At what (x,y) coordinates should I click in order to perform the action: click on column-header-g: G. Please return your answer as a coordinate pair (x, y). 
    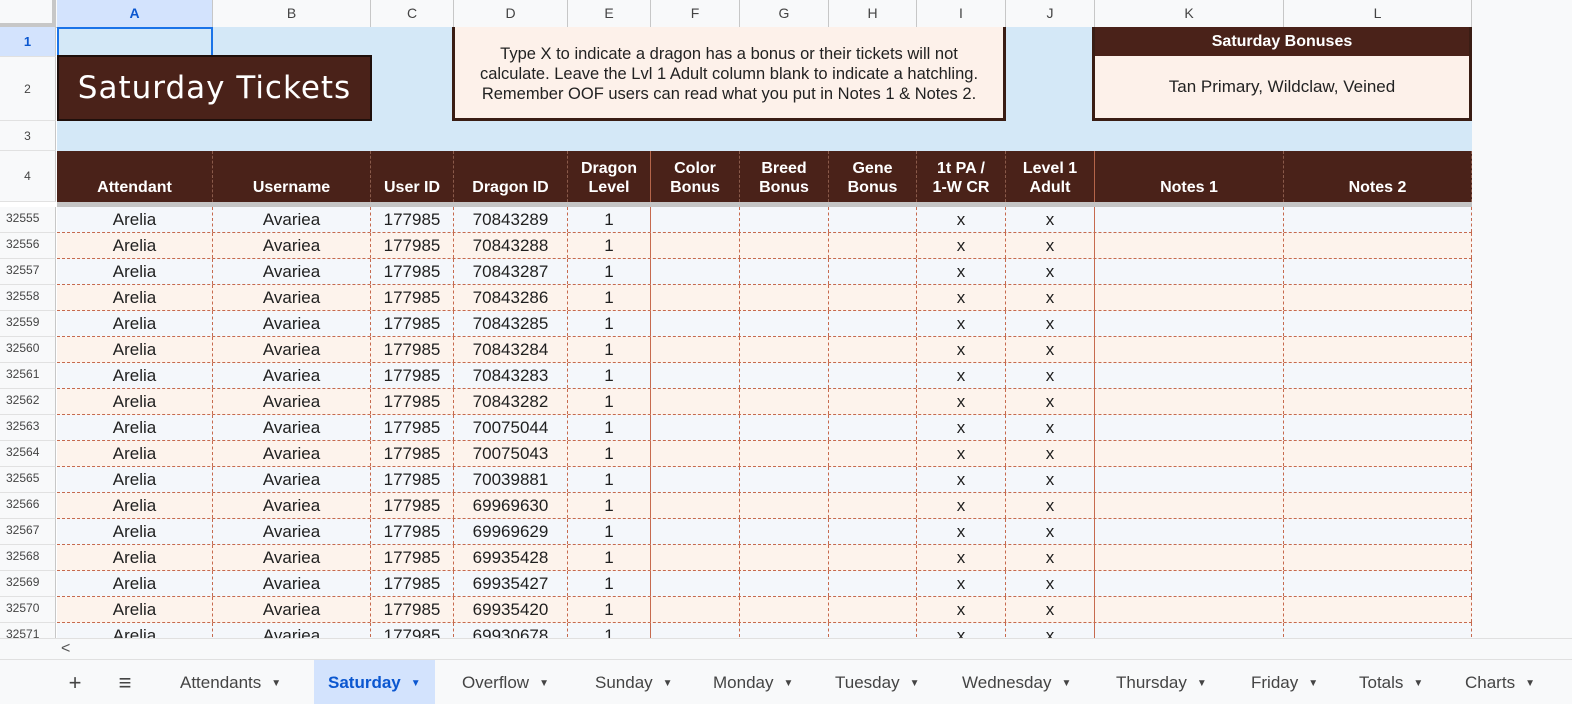
    Looking at the image, I should click on (784, 13).